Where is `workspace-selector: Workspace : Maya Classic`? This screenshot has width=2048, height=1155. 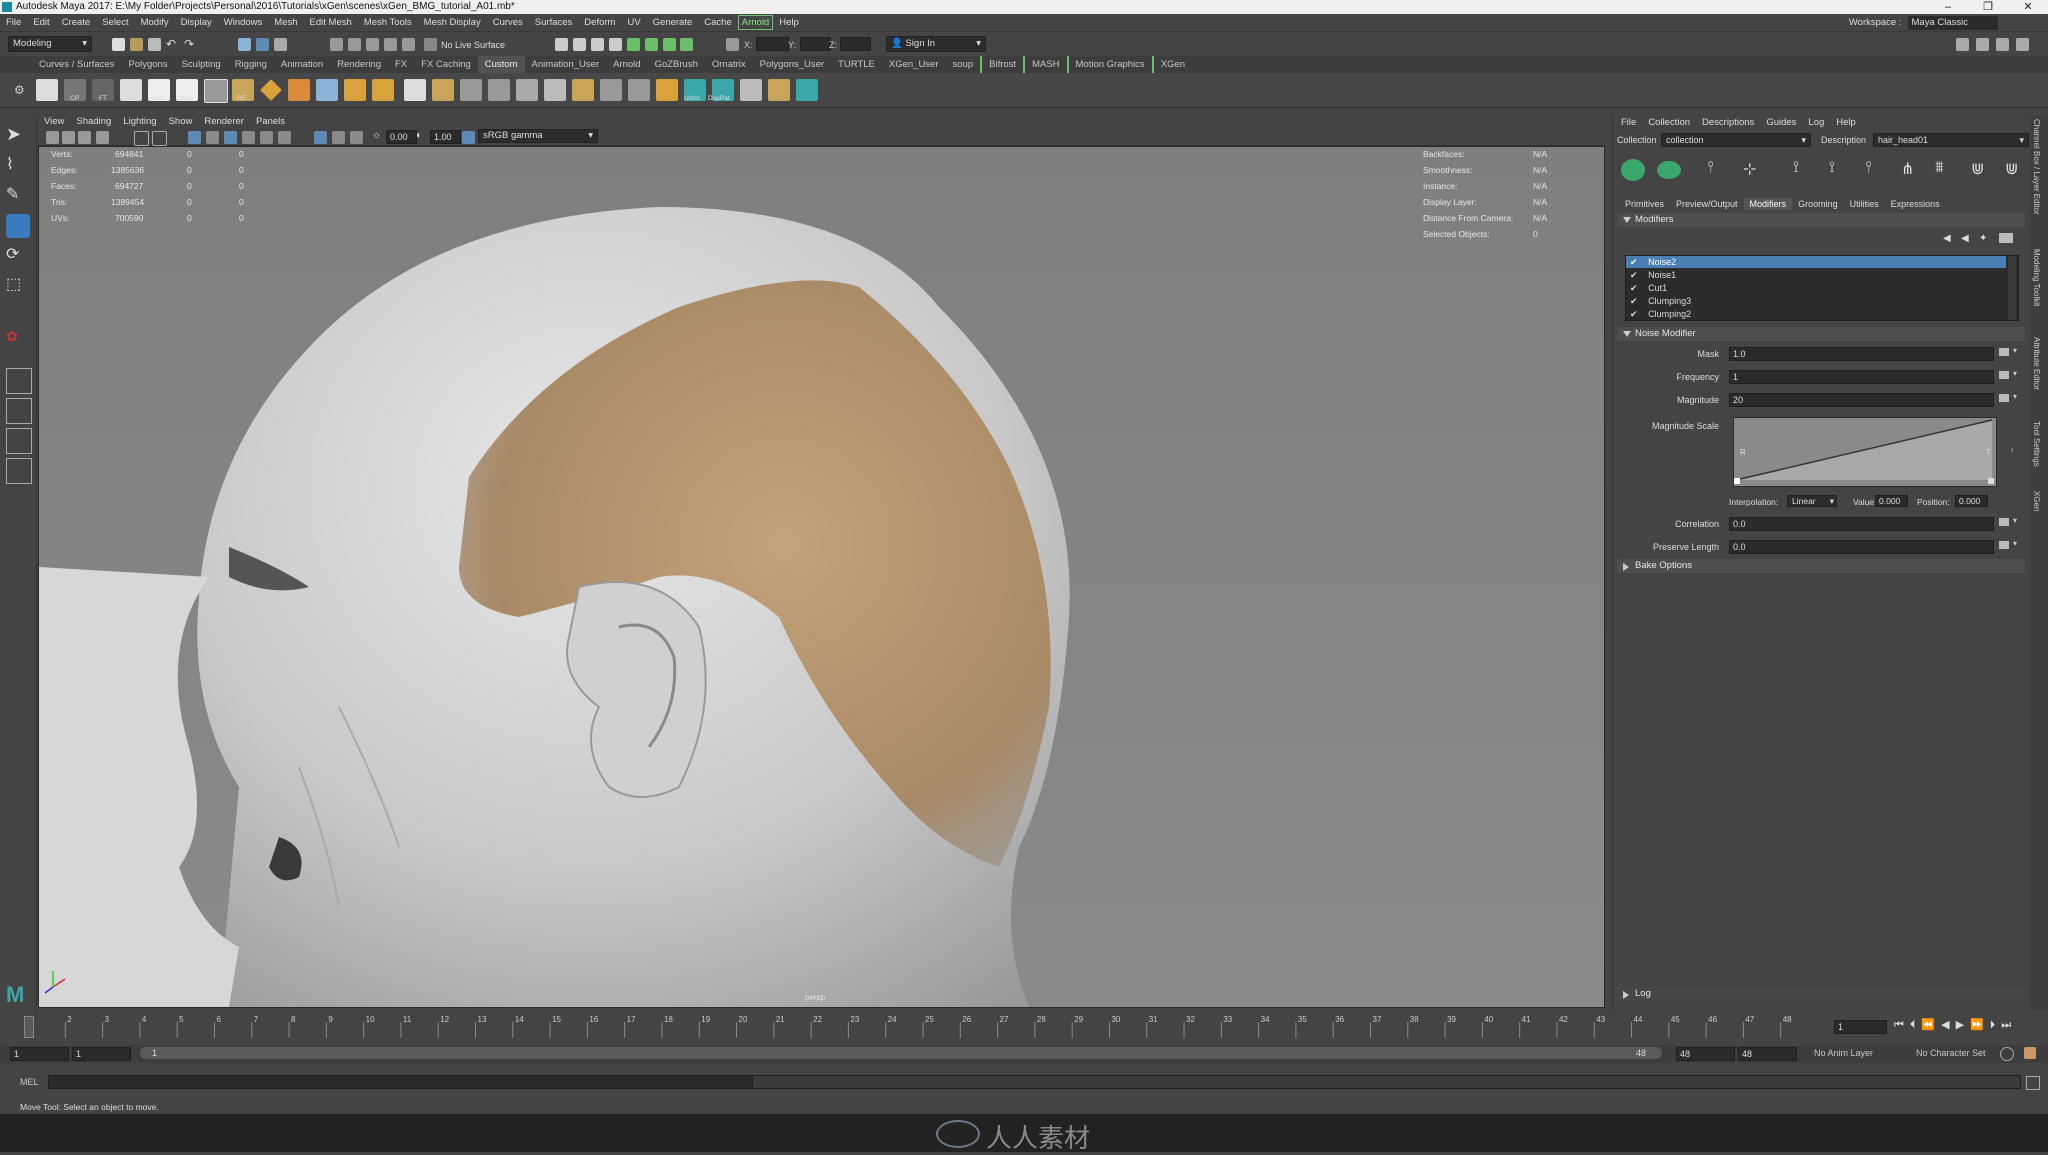 workspace-selector: Workspace : Maya Classic is located at coordinates (1923, 22).